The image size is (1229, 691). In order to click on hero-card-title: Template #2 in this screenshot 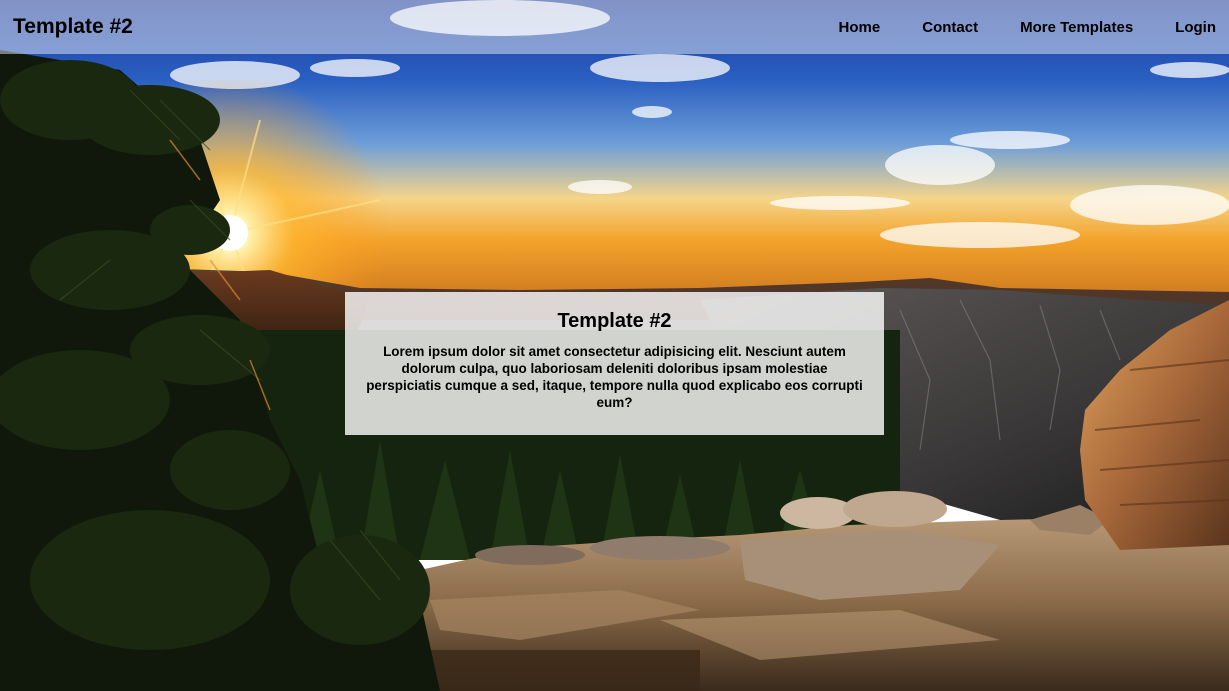, I will do `click(614, 321)`.